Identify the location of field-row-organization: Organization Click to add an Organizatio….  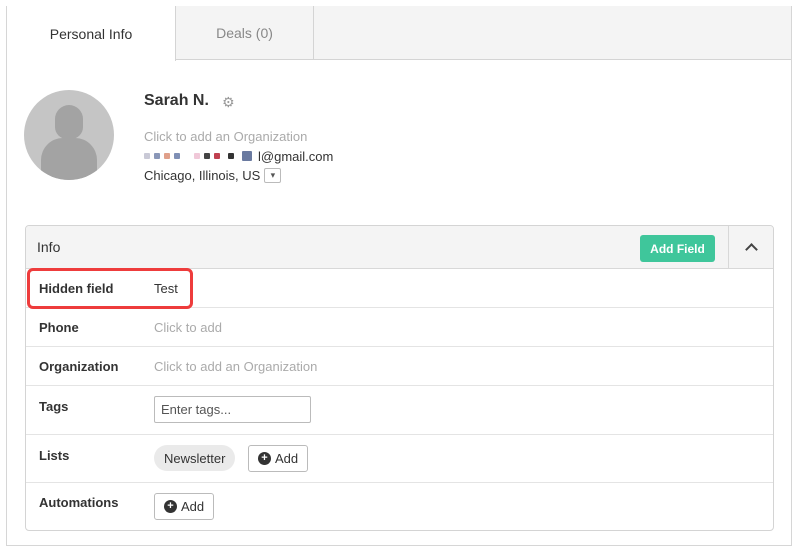
(399, 366).